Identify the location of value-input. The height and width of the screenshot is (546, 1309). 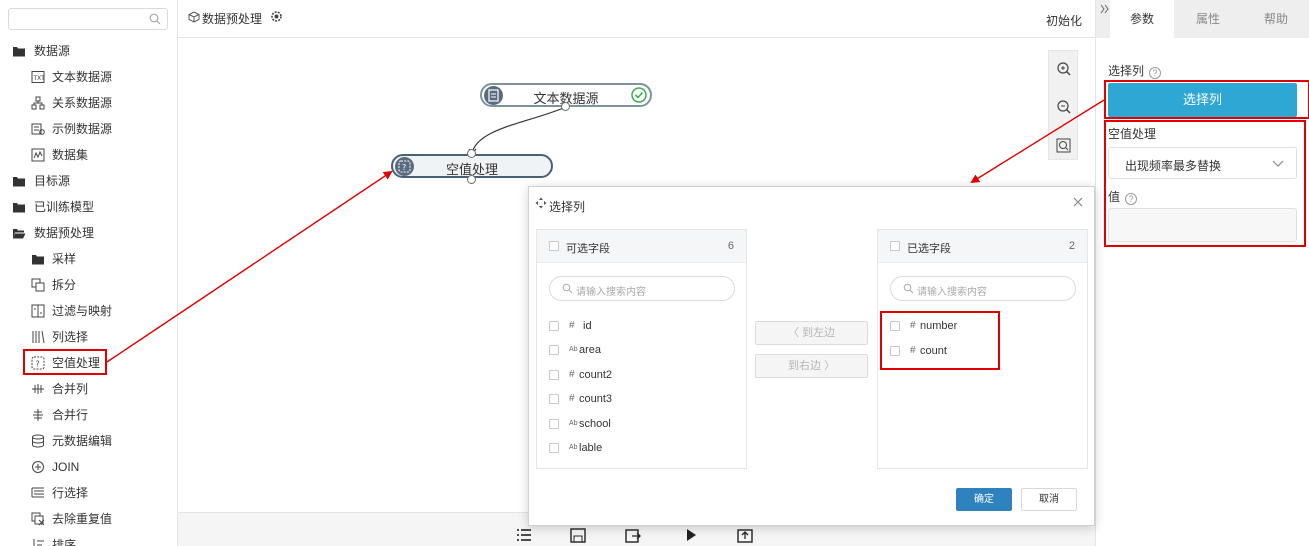
(1202, 225).